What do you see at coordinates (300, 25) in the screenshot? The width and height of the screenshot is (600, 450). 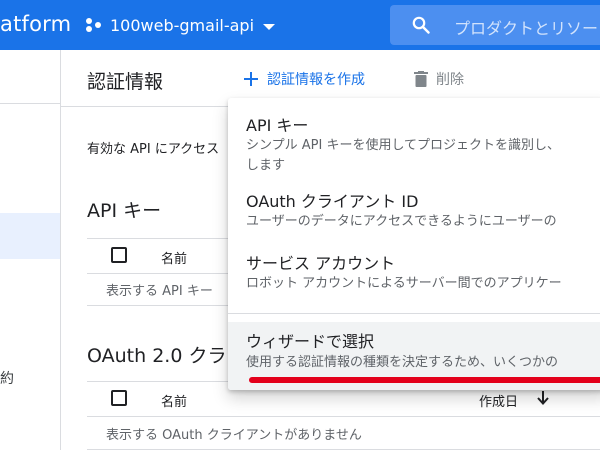 I see `top-app-bar: atform 100web-gmail-api プロダクトとリソー` at bounding box center [300, 25].